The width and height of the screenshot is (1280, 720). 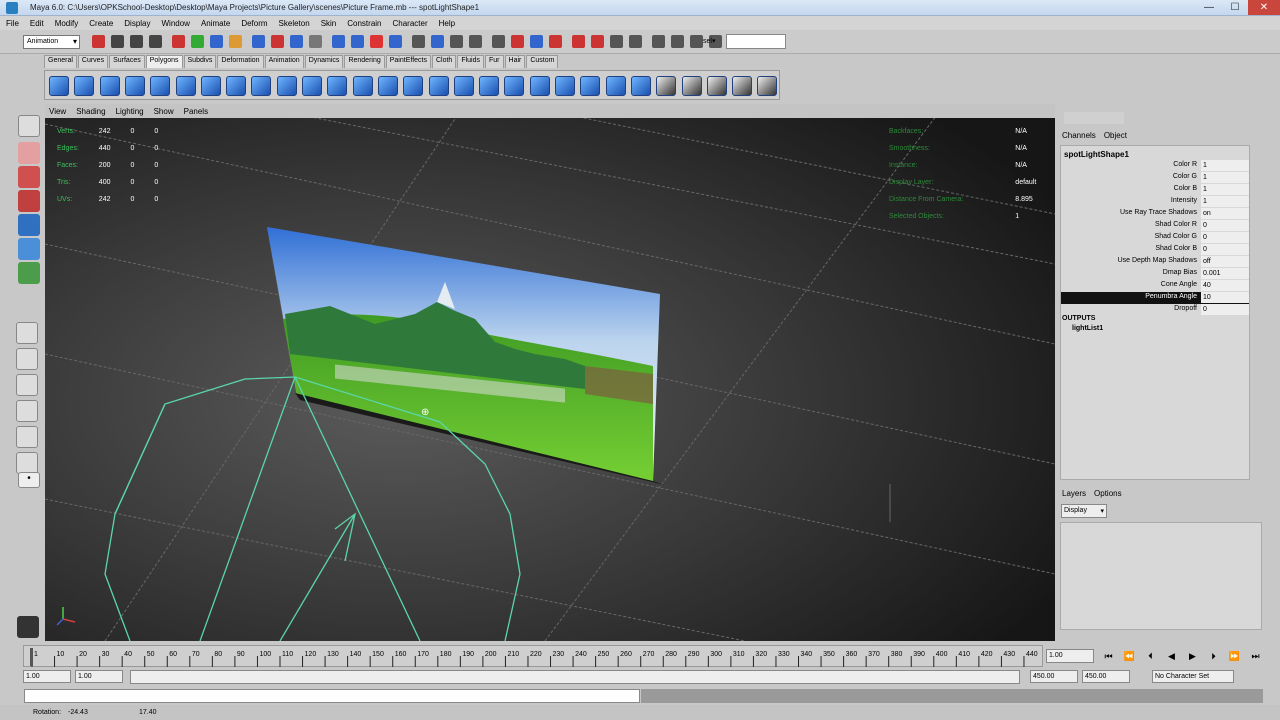 I want to click on mask-icon, so click(x=555, y=41).